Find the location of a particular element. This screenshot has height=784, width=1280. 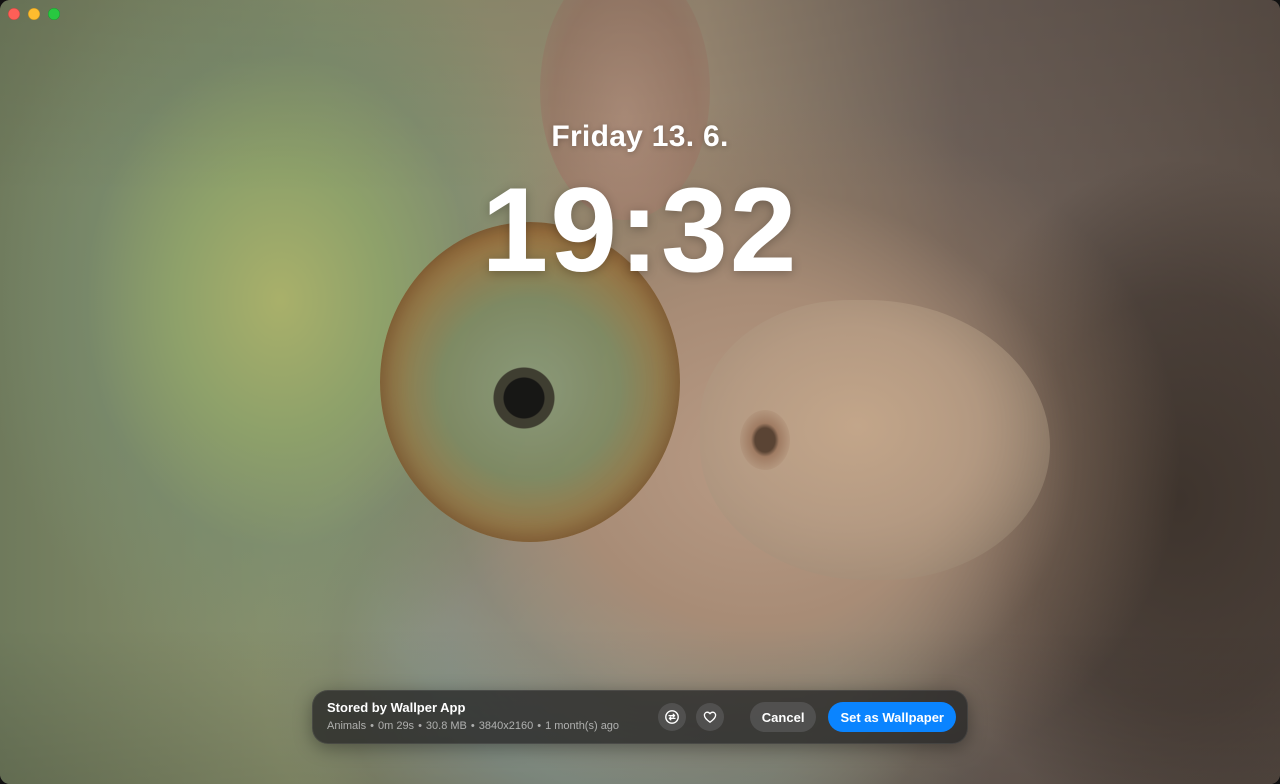

set-as-wallpaper-button: Set as Wallpaper is located at coordinates (892, 717).